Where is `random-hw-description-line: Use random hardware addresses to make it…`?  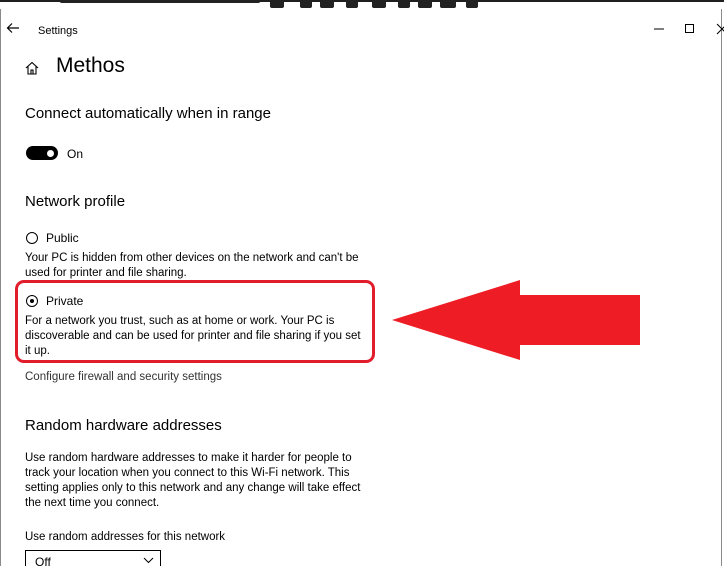 random-hw-description-line: Use random hardware addresses to make it… is located at coordinates (188, 458).